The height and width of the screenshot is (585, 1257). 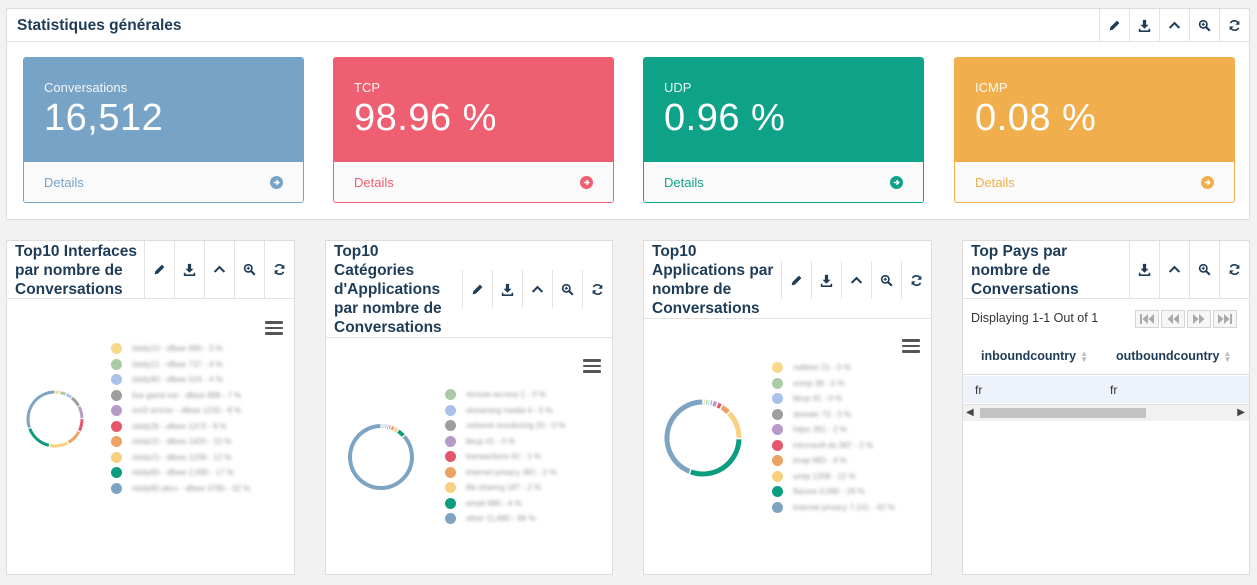 What do you see at coordinates (1106, 389) in the screenshot?
I see `table-row: fr fr` at bounding box center [1106, 389].